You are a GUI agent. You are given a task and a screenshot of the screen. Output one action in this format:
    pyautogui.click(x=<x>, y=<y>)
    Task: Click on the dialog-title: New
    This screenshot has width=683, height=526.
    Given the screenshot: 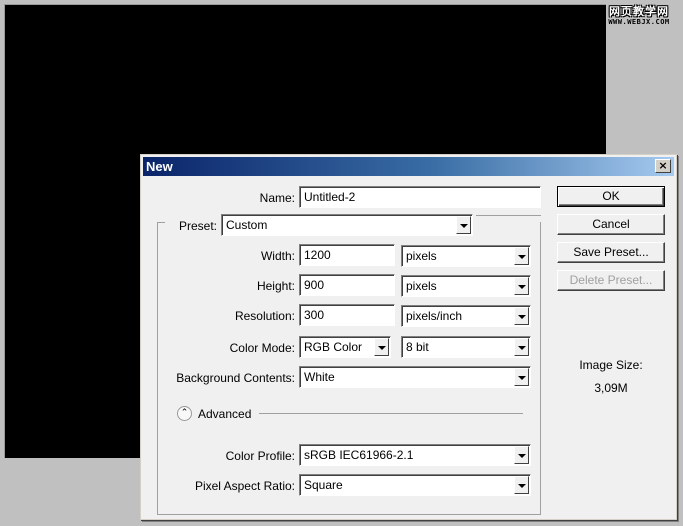 What is the action you would take?
    pyautogui.click(x=159, y=166)
    